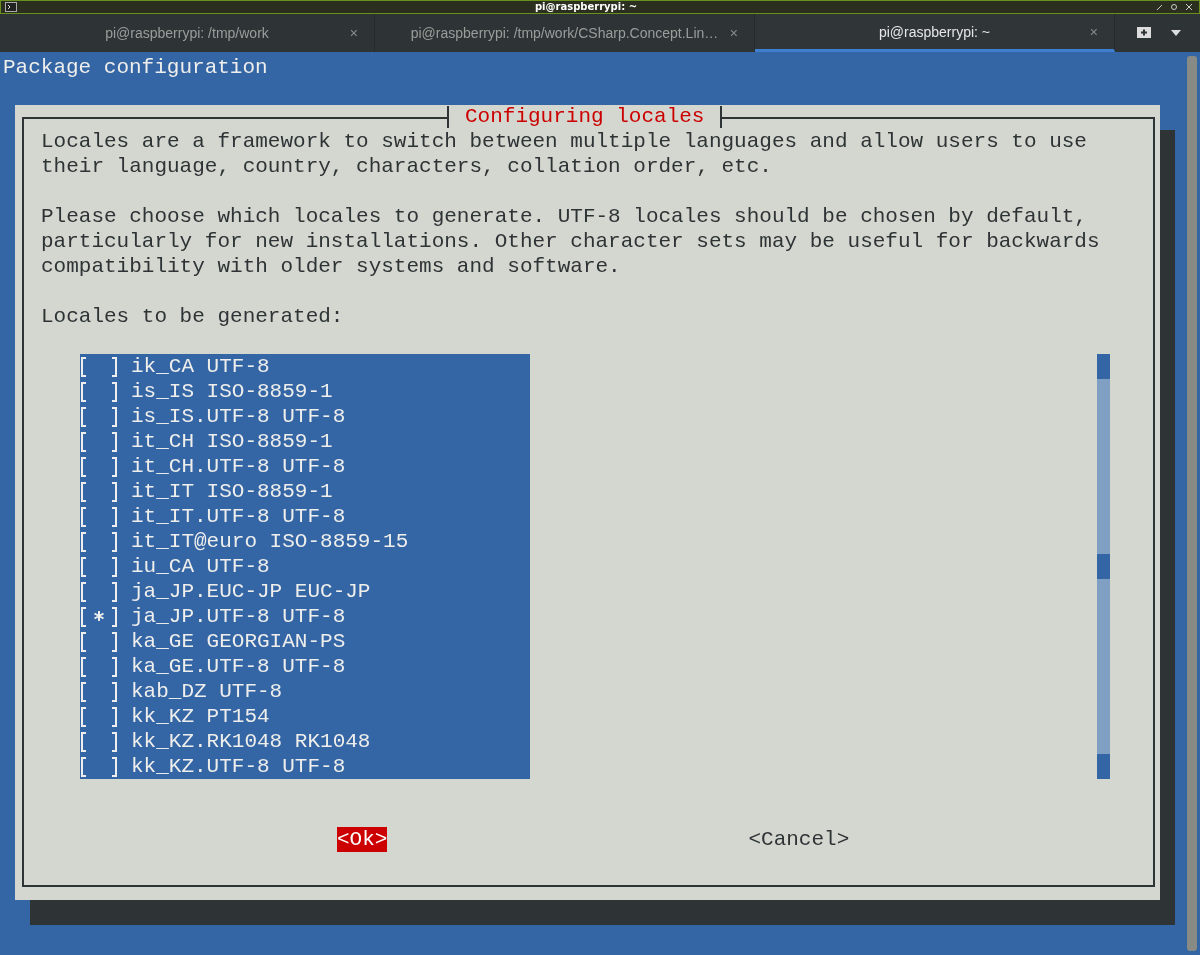 The image size is (1200, 955). Describe the element at coordinates (251, 591) in the screenshot. I see `locale-label: ja_JP.EUC-JP EUC-JP` at that location.